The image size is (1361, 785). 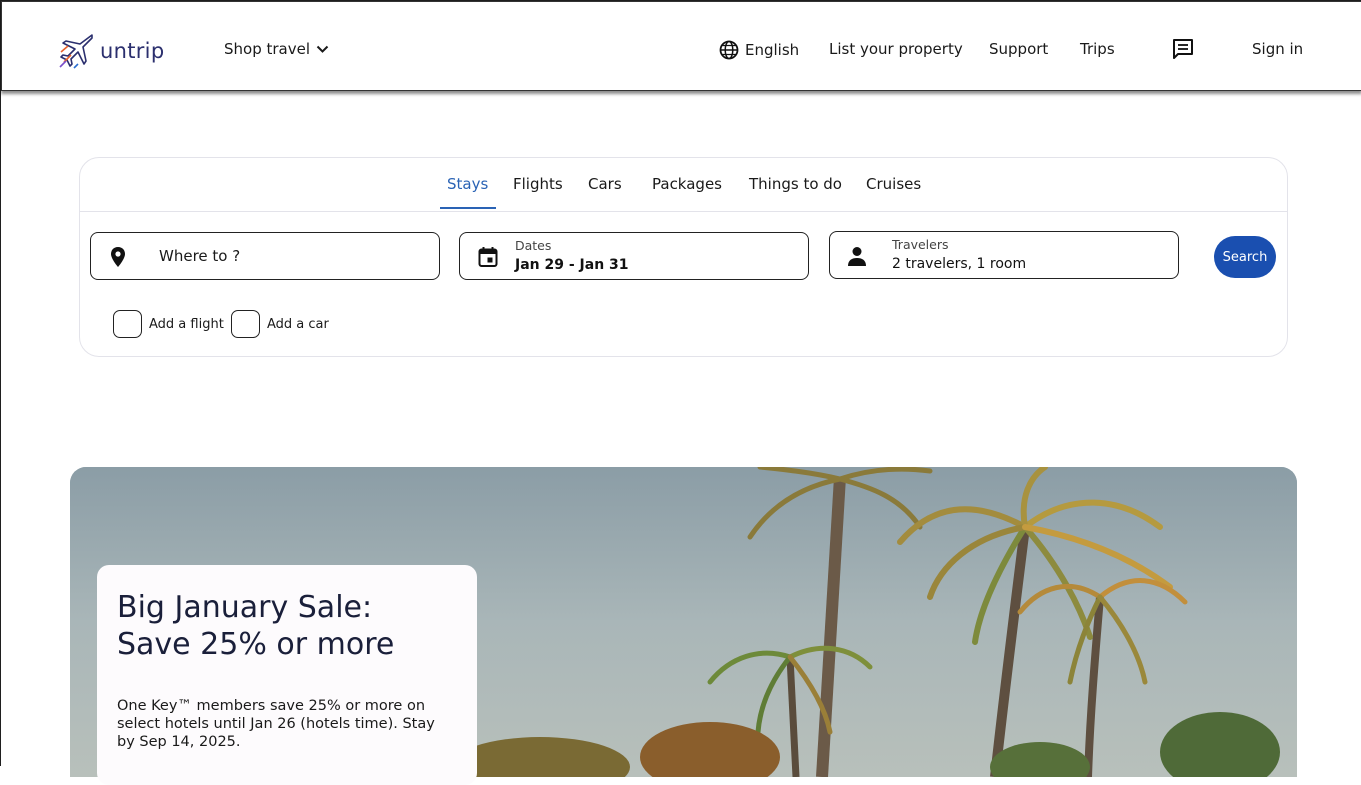 What do you see at coordinates (488, 257) in the screenshot?
I see `calendar-icon` at bounding box center [488, 257].